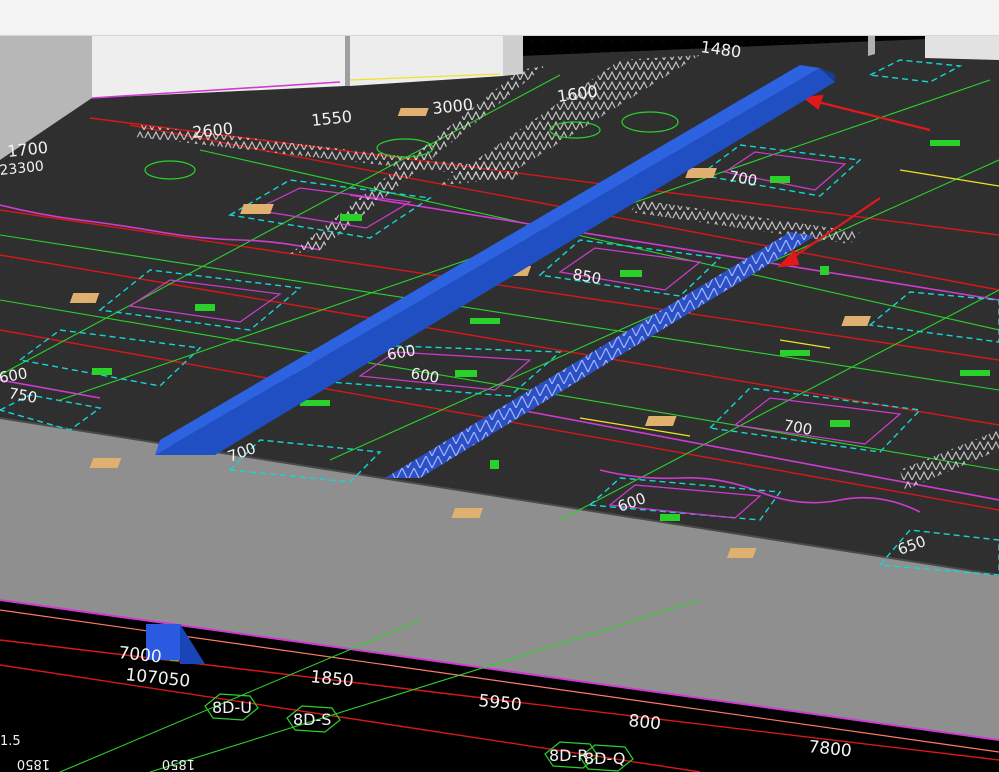 Image resolution: width=999 pixels, height=772 pixels. What do you see at coordinates (178, 763) in the screenshot?
I see `small-1850-b: 1850` at bounding box center [178, 763].